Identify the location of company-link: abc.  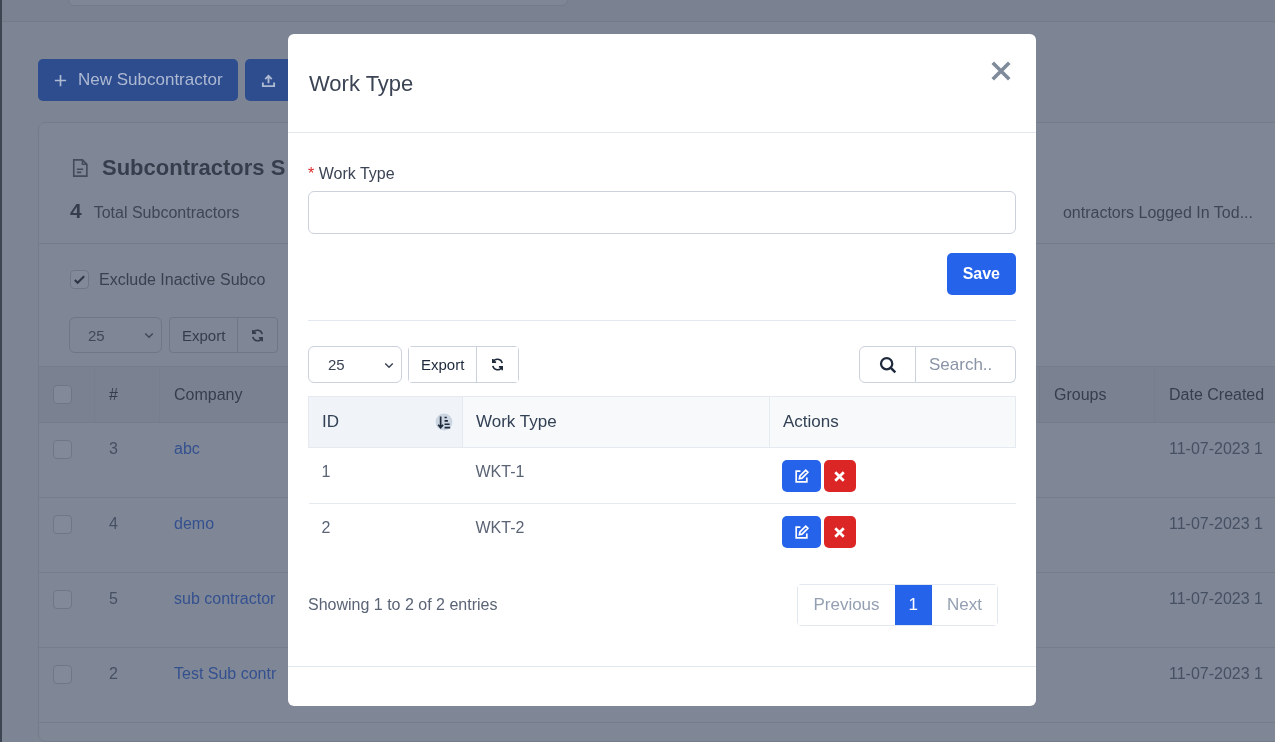
(187, 448).